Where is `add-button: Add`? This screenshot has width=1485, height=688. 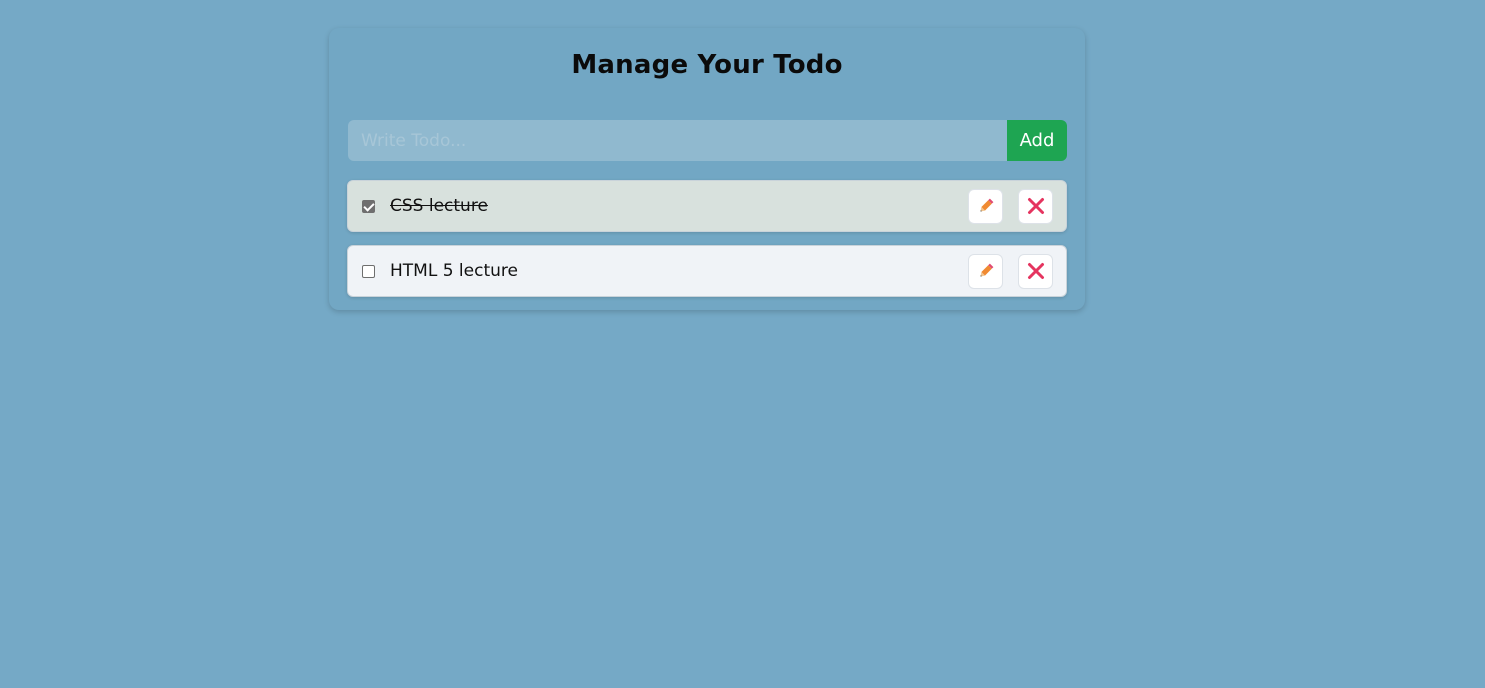 add-button: Add is located at coordinates (1037, 140).